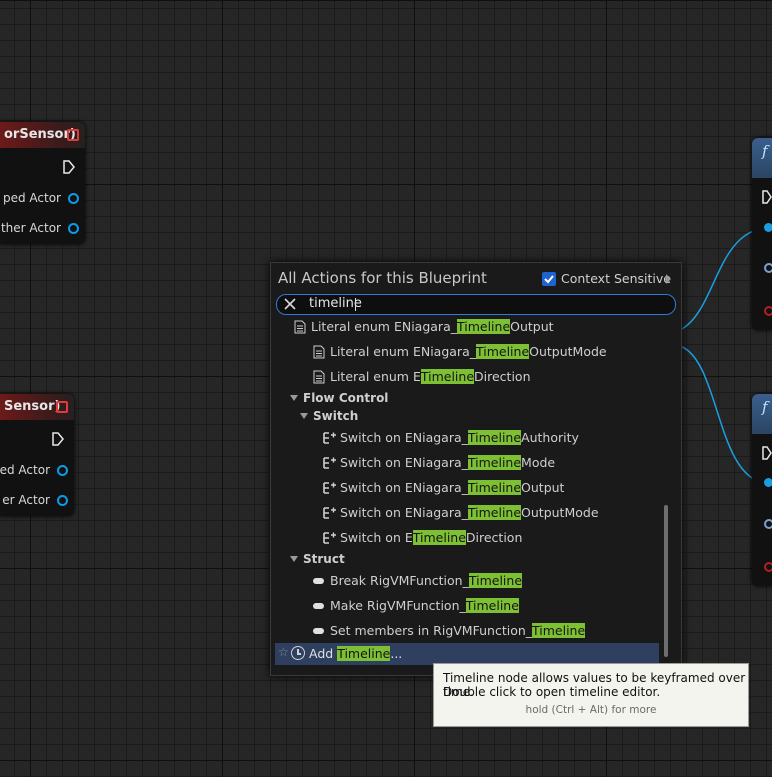 Image resolution: width=772 pixels, height=777 pixels. Describe the element at coordinates (26, 500) in the screenshot. I see `pin-label: er Actor` at that location.